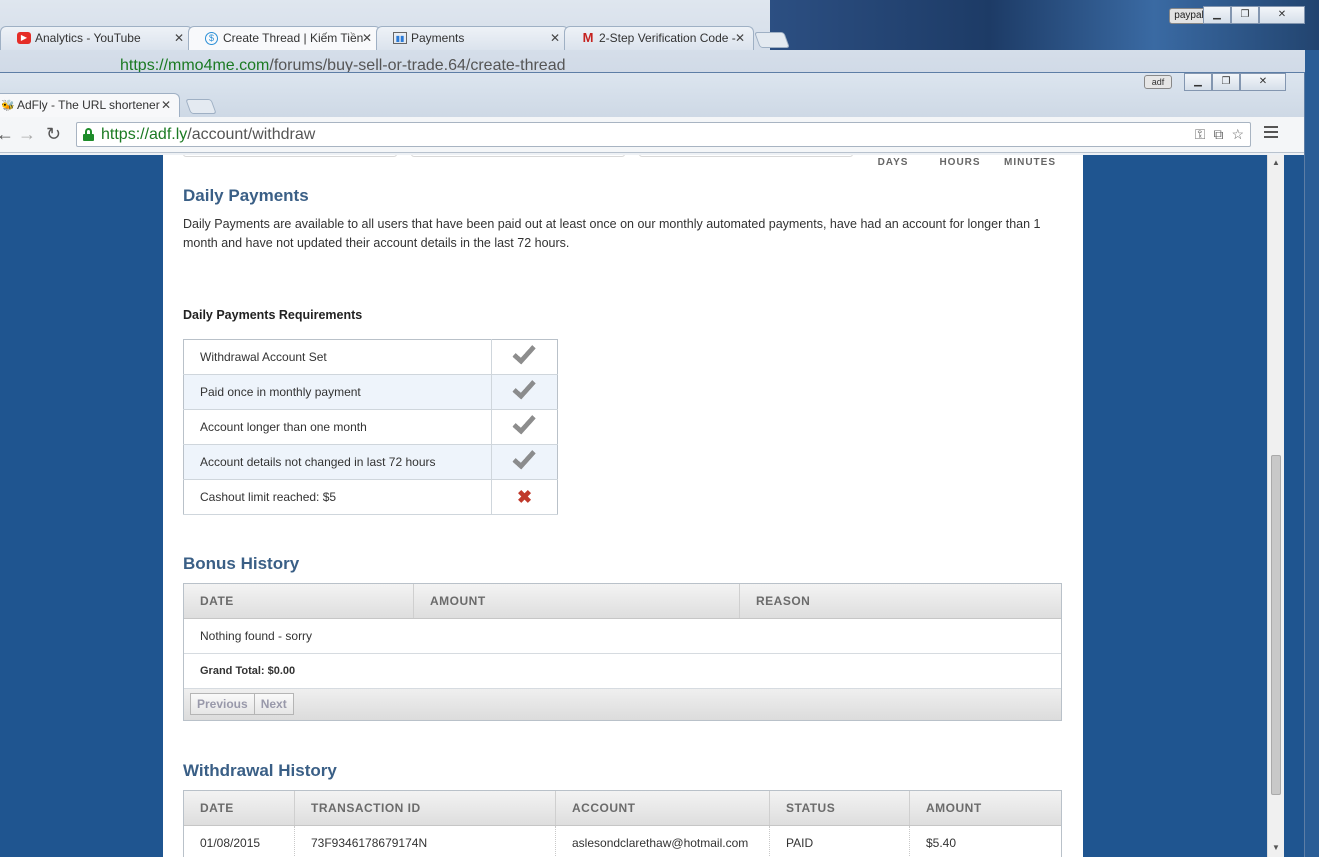  I want to click on requirement-row: Paid once in monthly payment, so click(370, 392).